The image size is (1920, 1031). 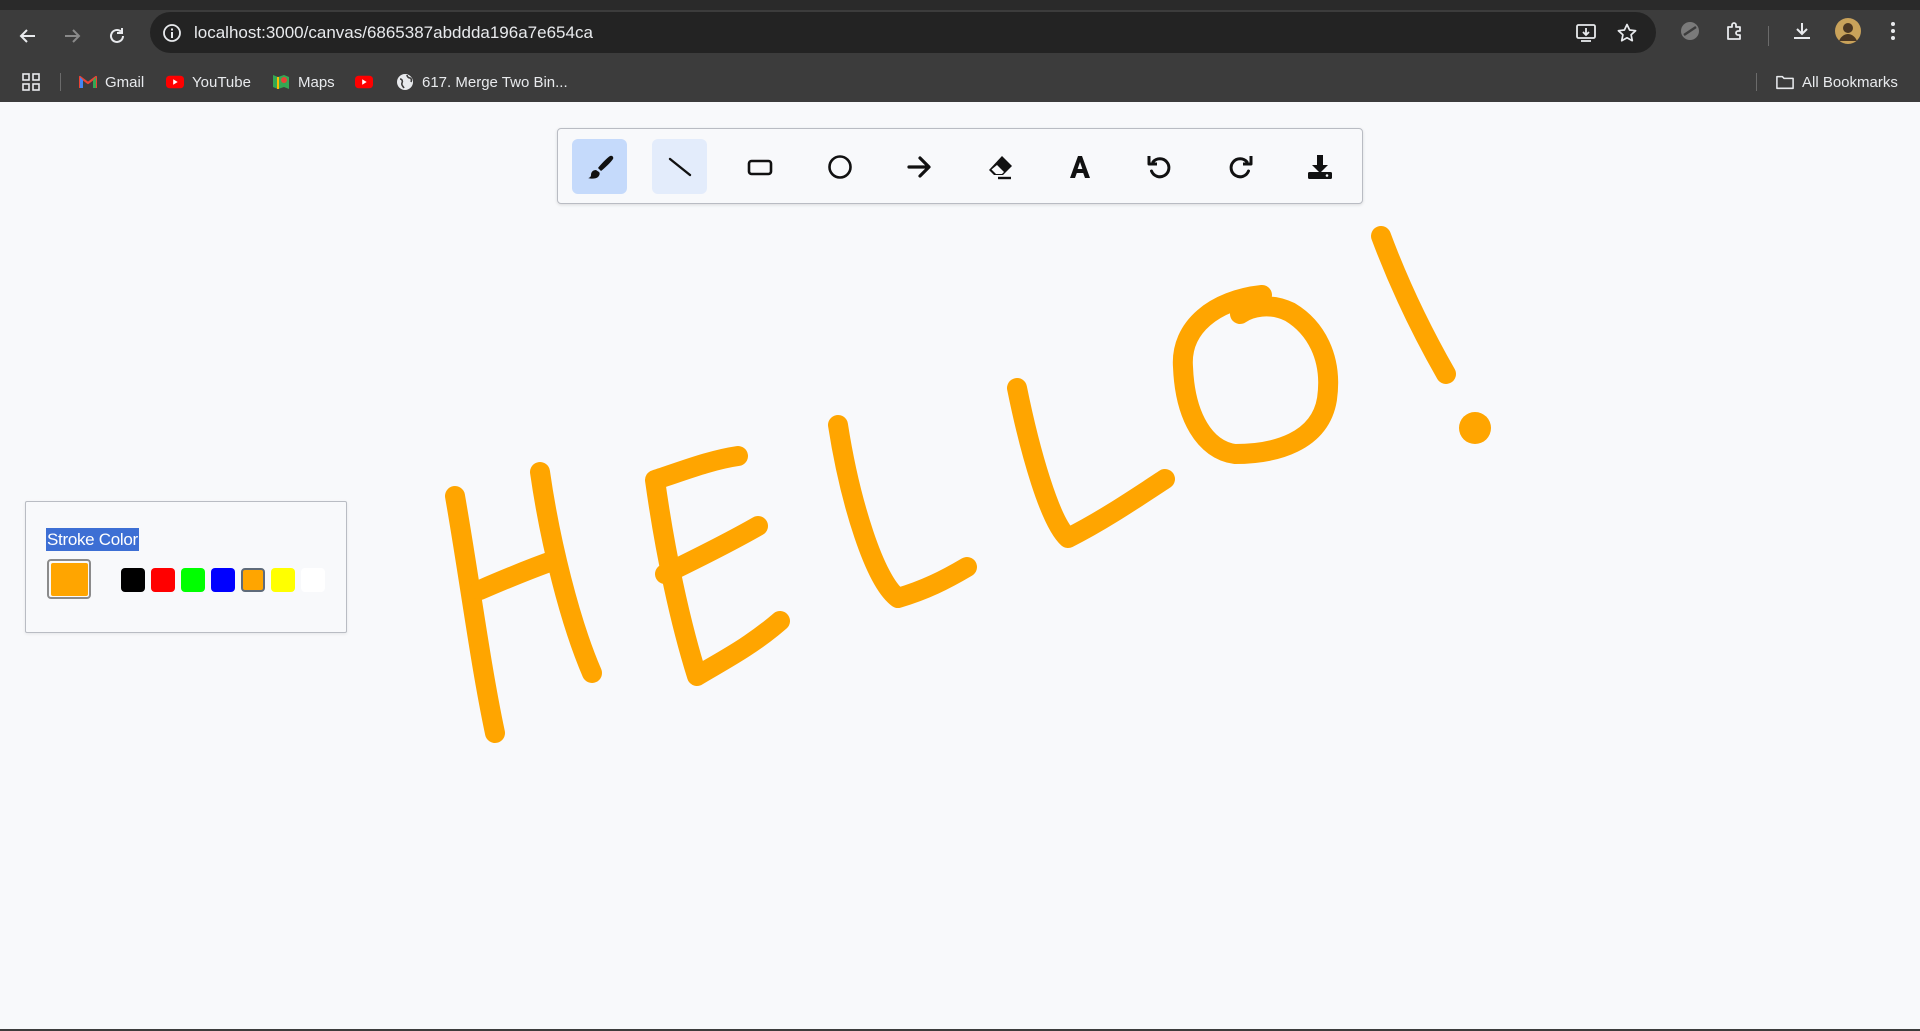 I want to click on apps-grid-icon, so click(x=31, y=82).